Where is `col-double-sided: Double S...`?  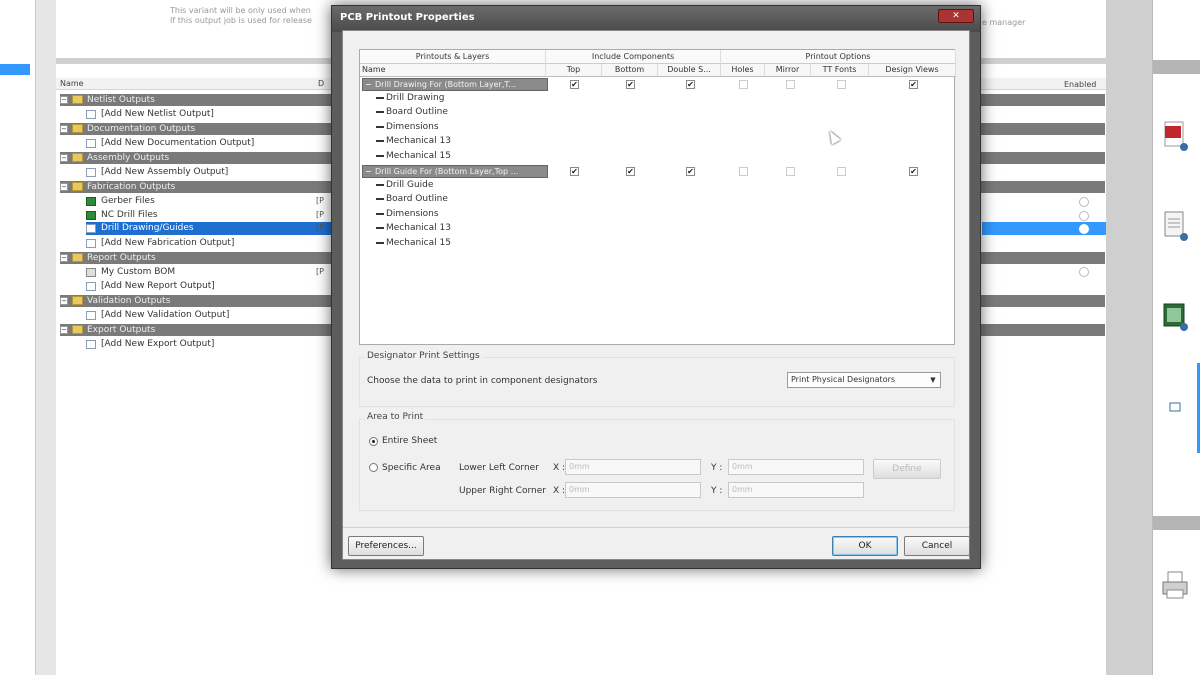 col-double-sided: Double S... is located at coordinates (689, 70).